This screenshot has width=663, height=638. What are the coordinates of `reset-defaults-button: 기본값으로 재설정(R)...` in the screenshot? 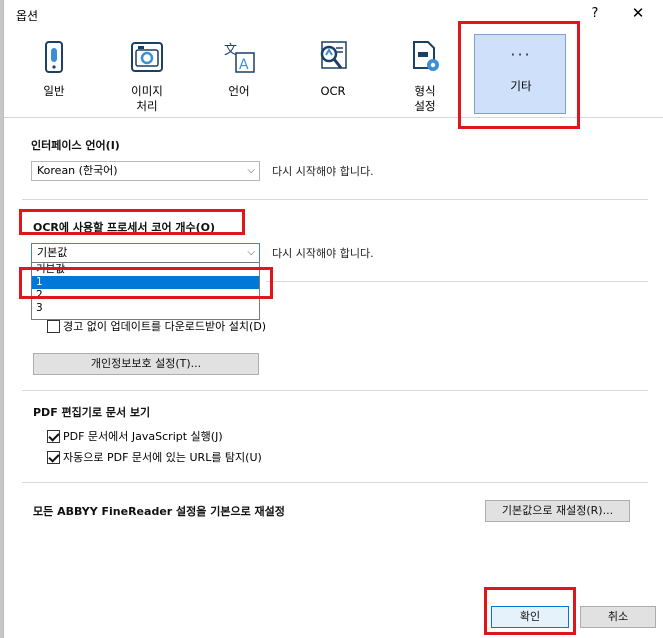 It's located at (557, 511).